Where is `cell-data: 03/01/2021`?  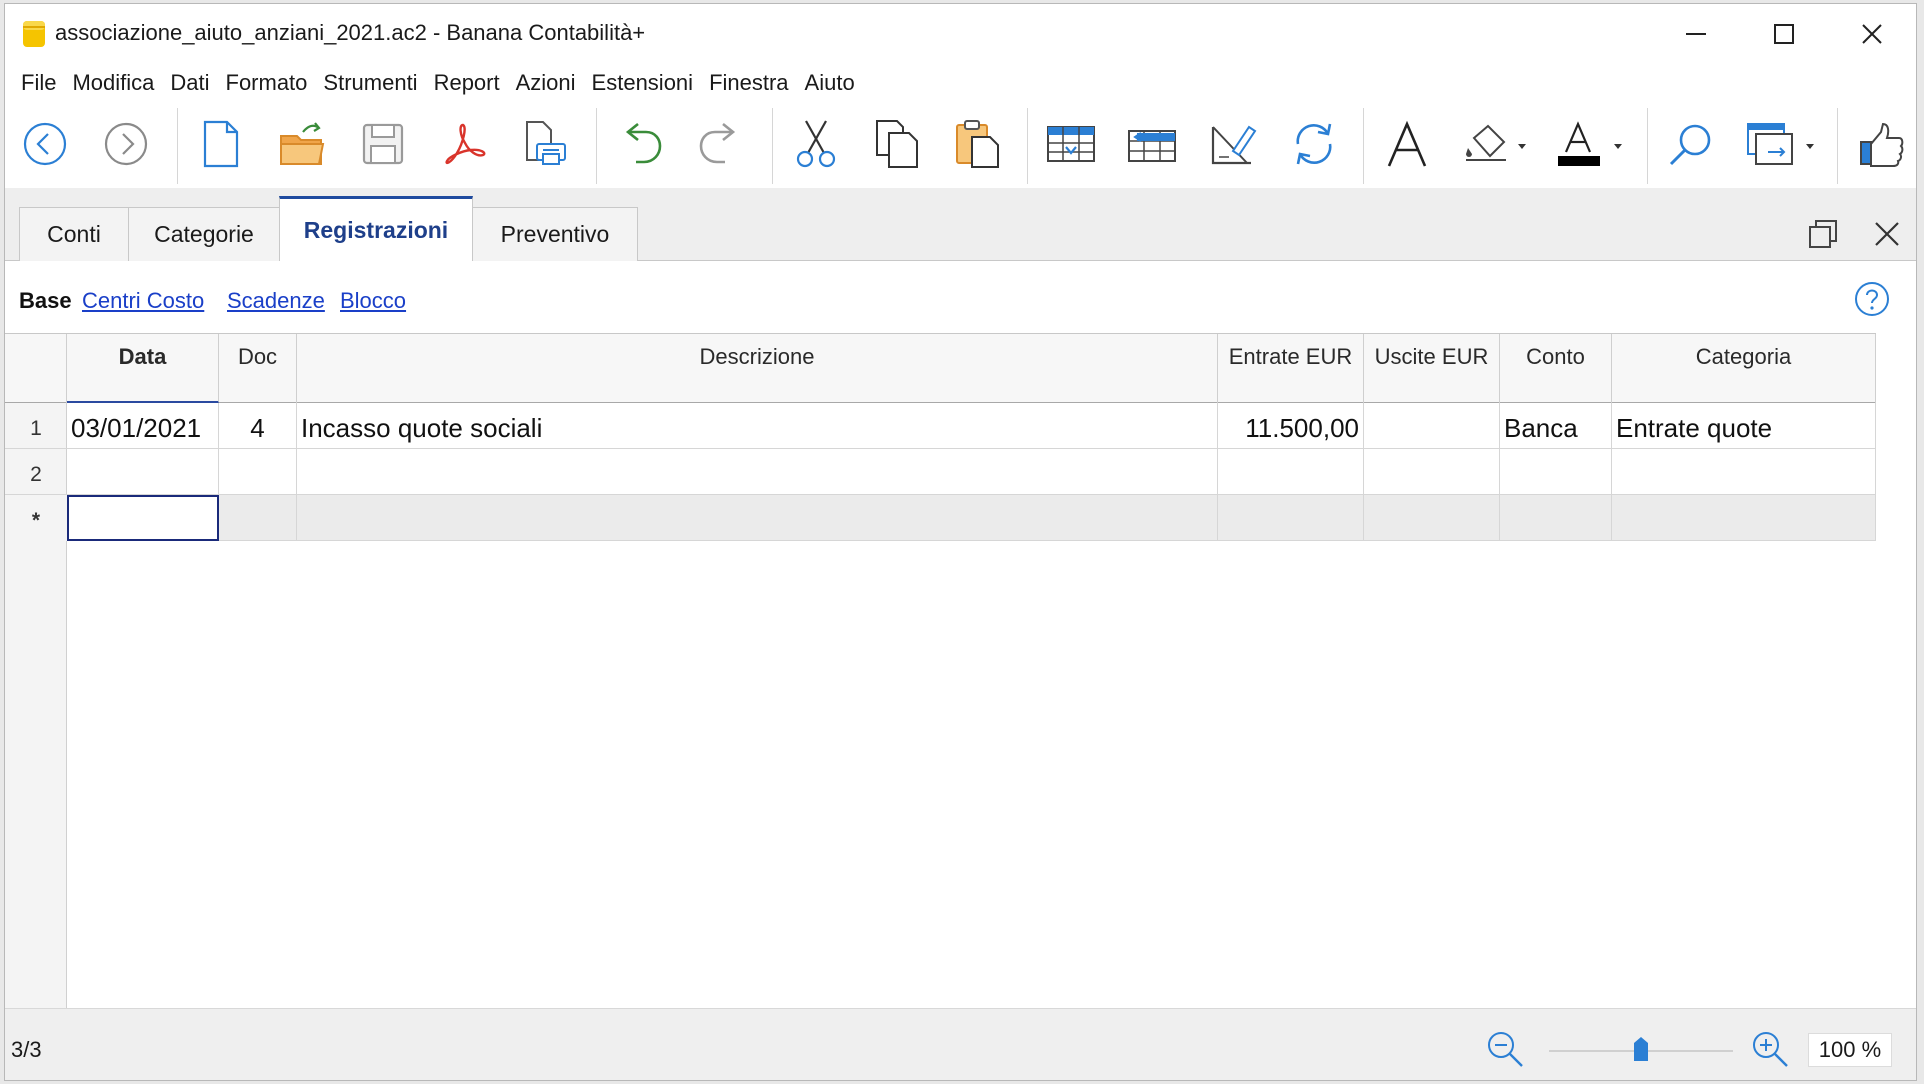
cell-data: 03/01/2021 is located at coordinates (143, 426).